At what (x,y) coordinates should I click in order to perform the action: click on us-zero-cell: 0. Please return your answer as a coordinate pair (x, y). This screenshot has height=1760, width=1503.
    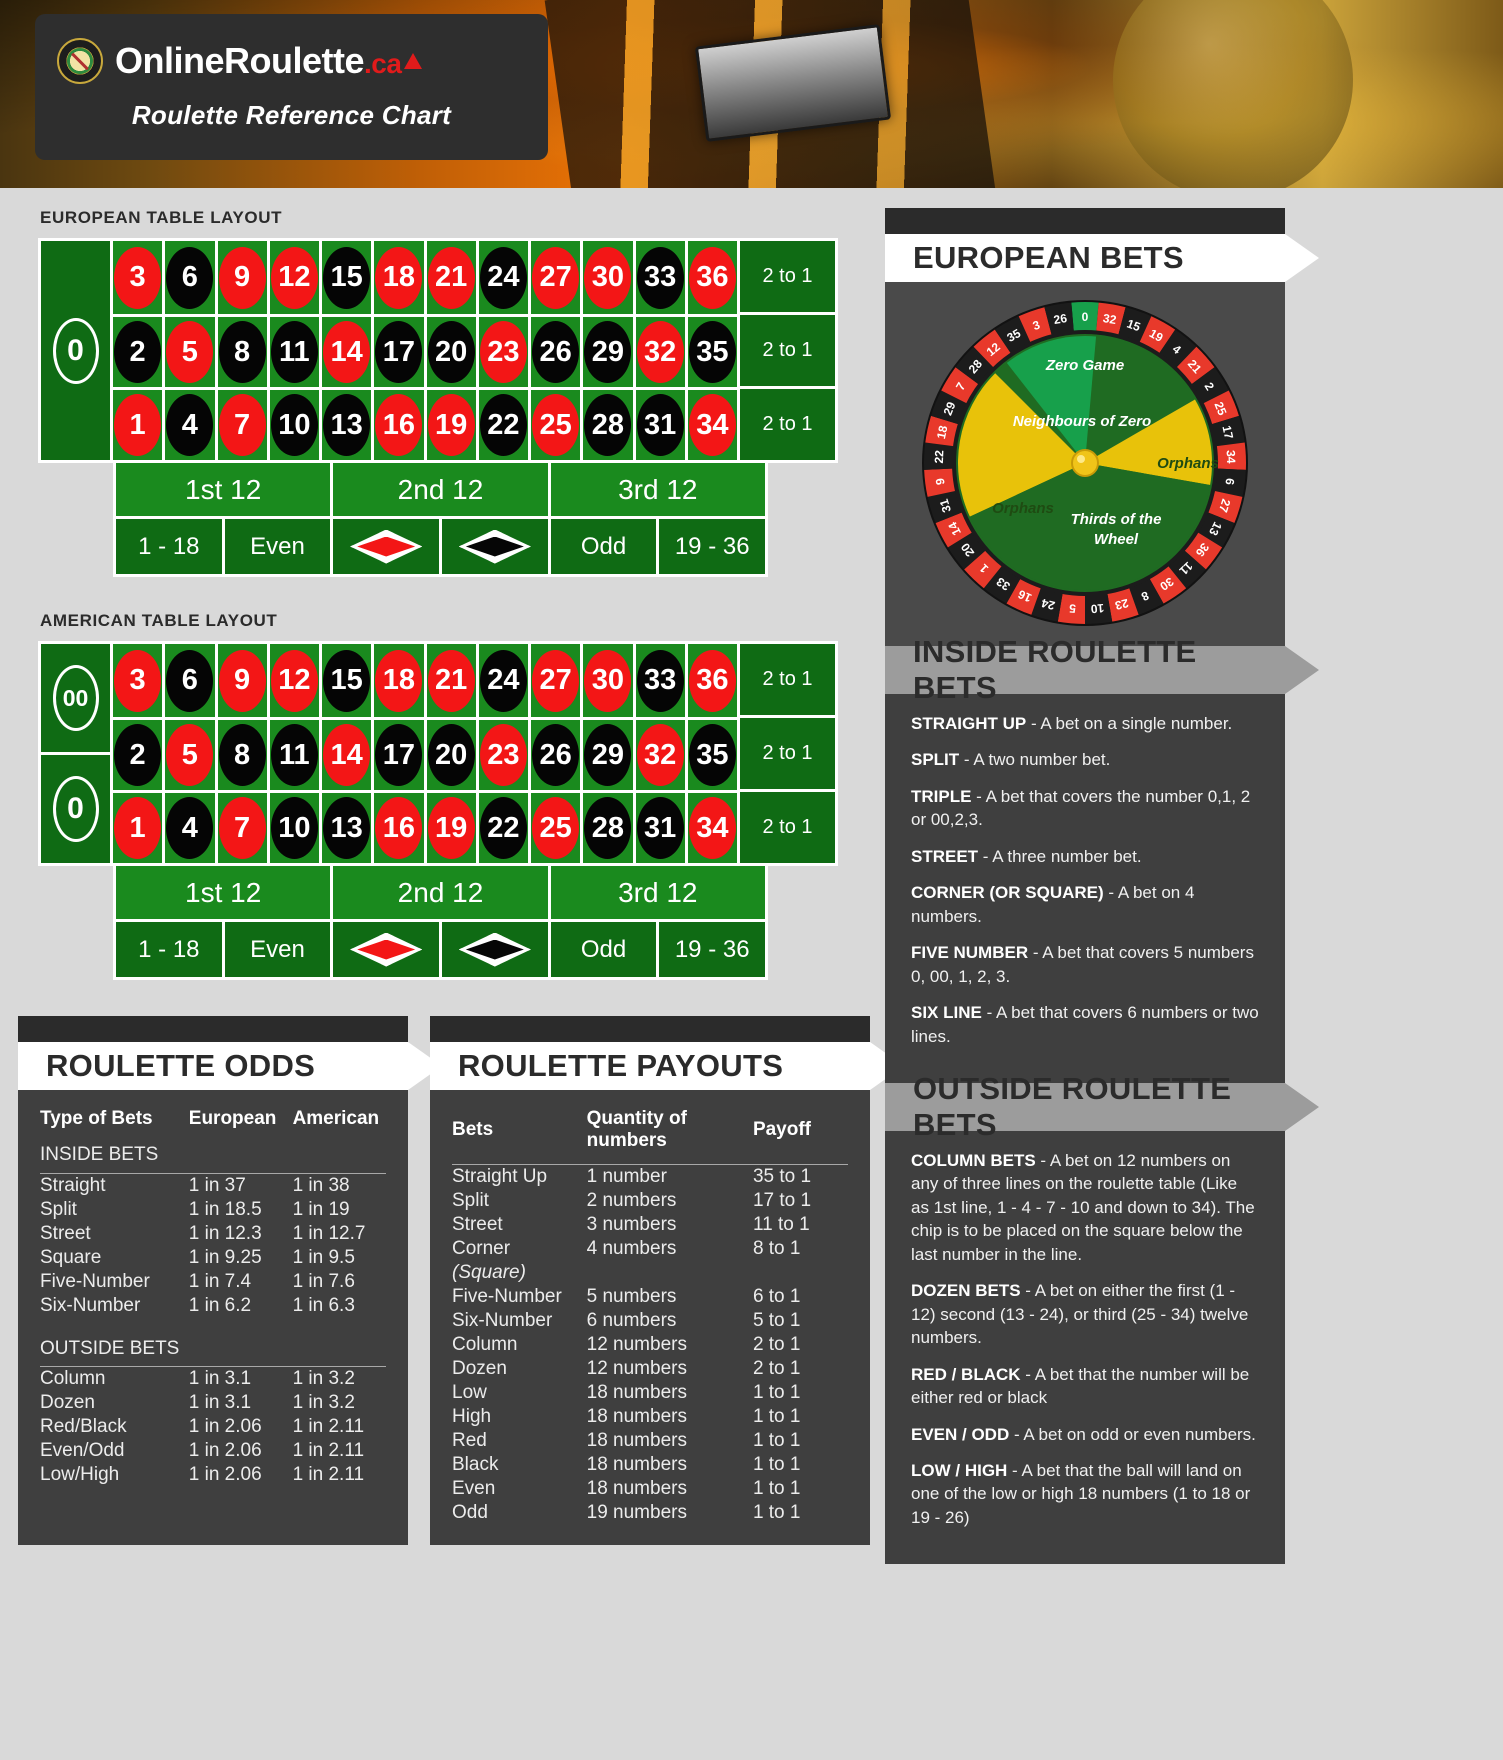
    Looking at the image, I should click on (75, 807).